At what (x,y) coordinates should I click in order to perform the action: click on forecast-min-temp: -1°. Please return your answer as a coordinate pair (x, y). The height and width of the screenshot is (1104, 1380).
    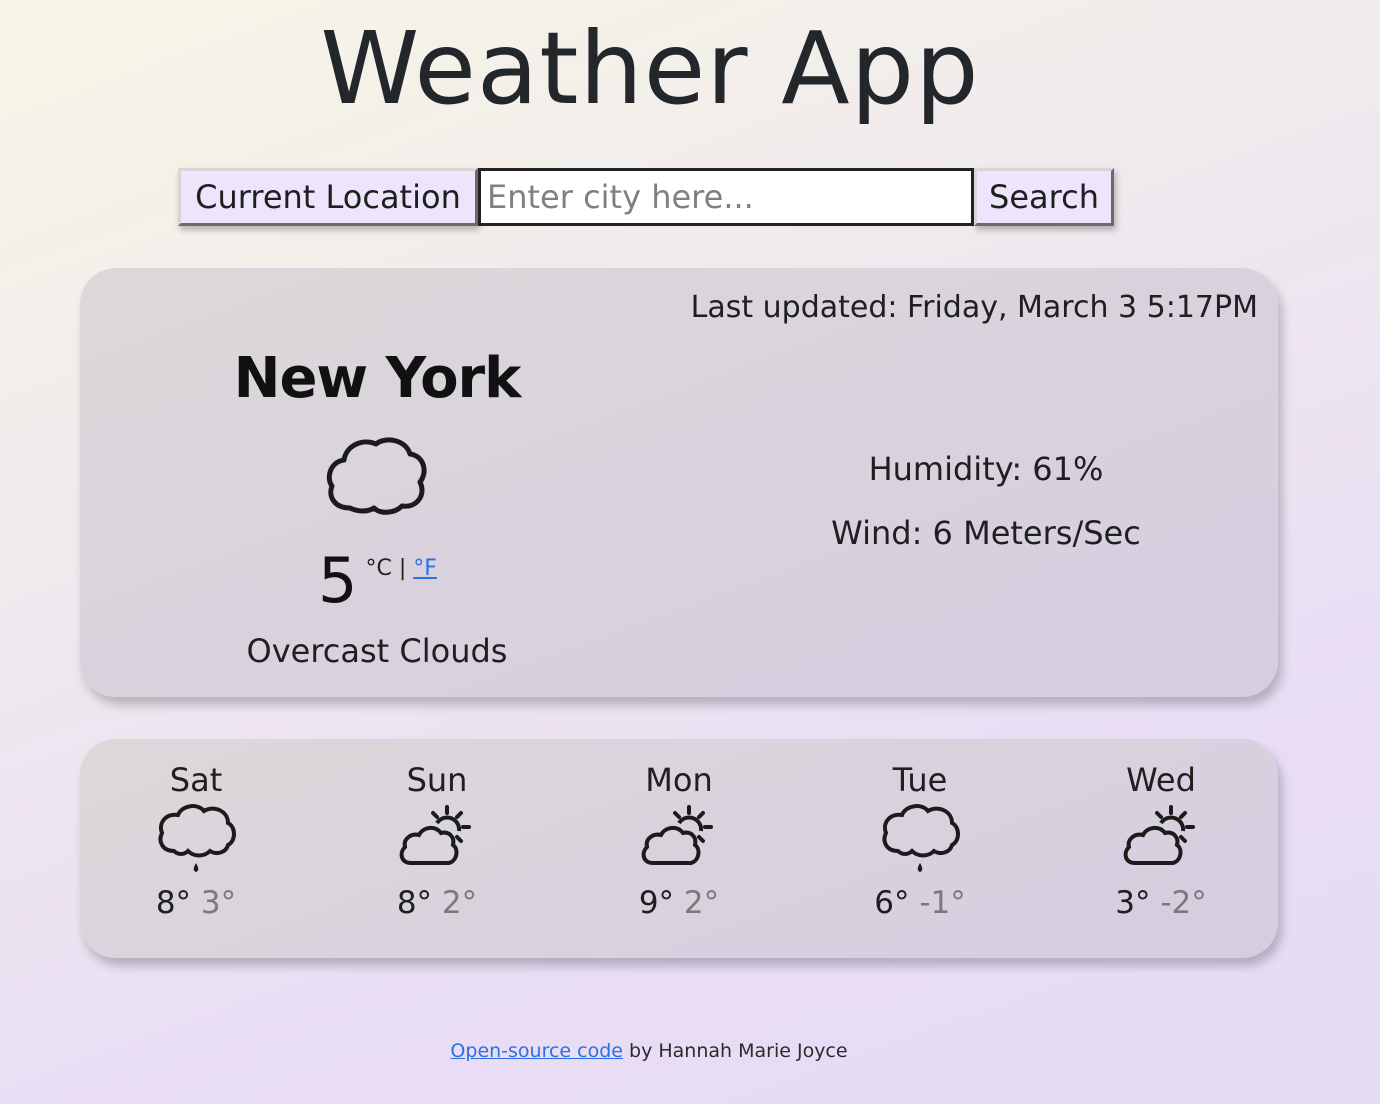
    Looking at the image, I should click on (942, 903).